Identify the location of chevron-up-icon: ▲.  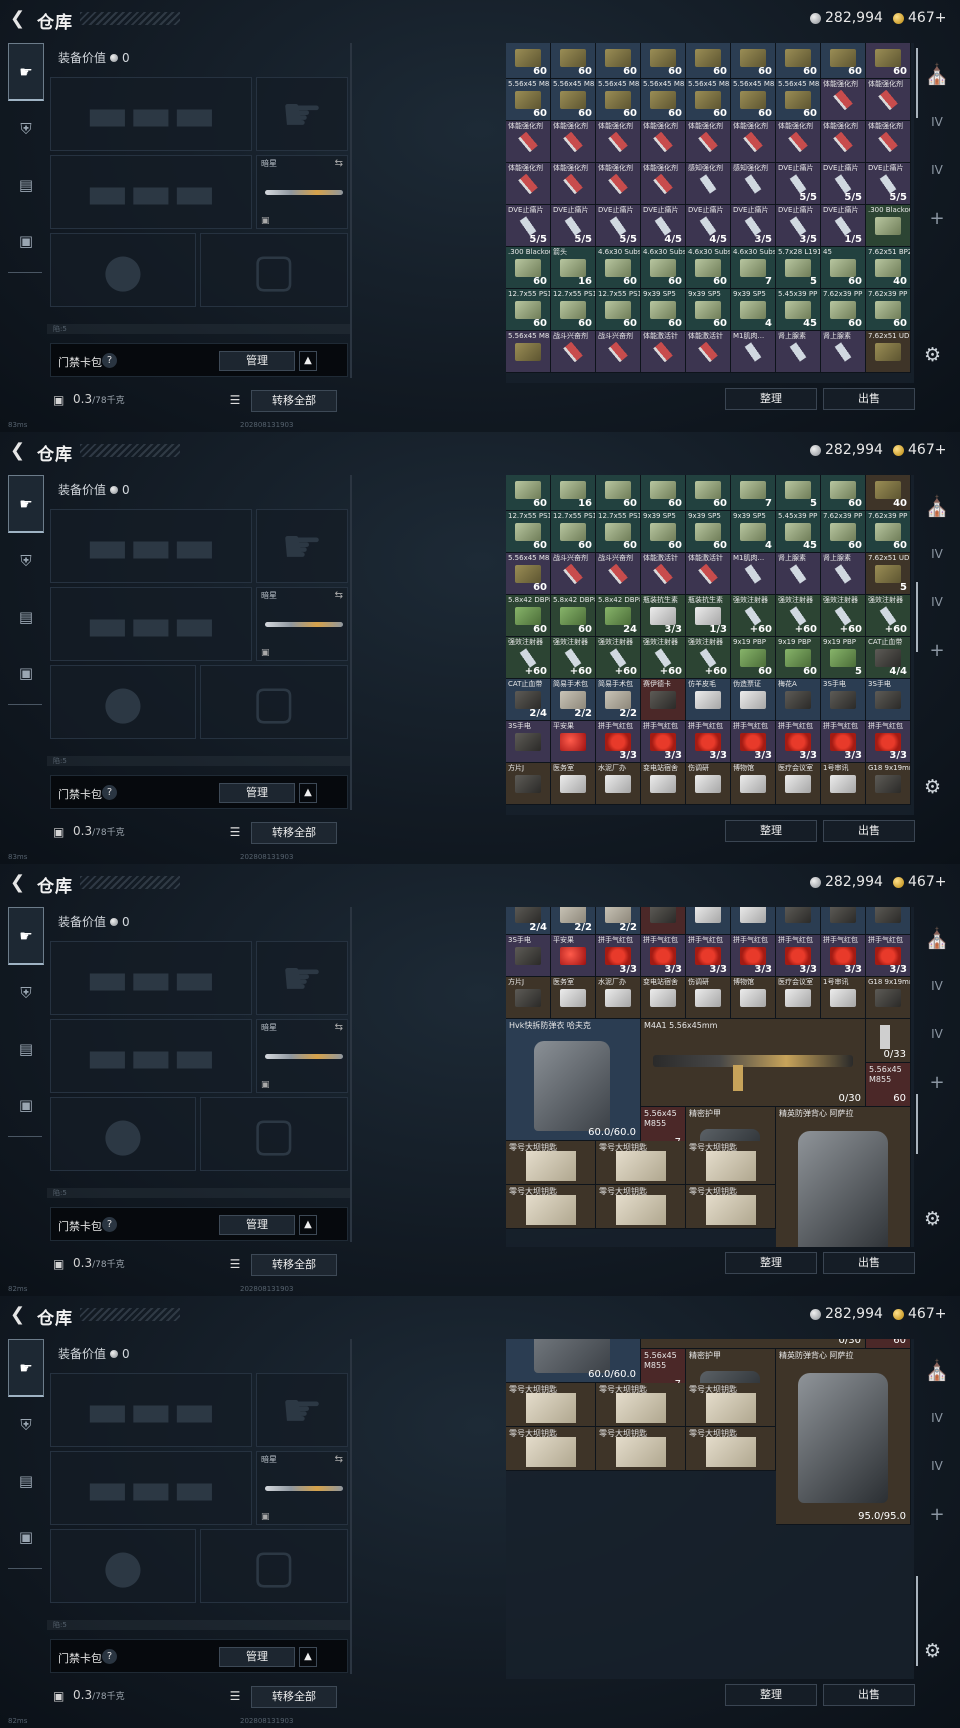
(308, 793).